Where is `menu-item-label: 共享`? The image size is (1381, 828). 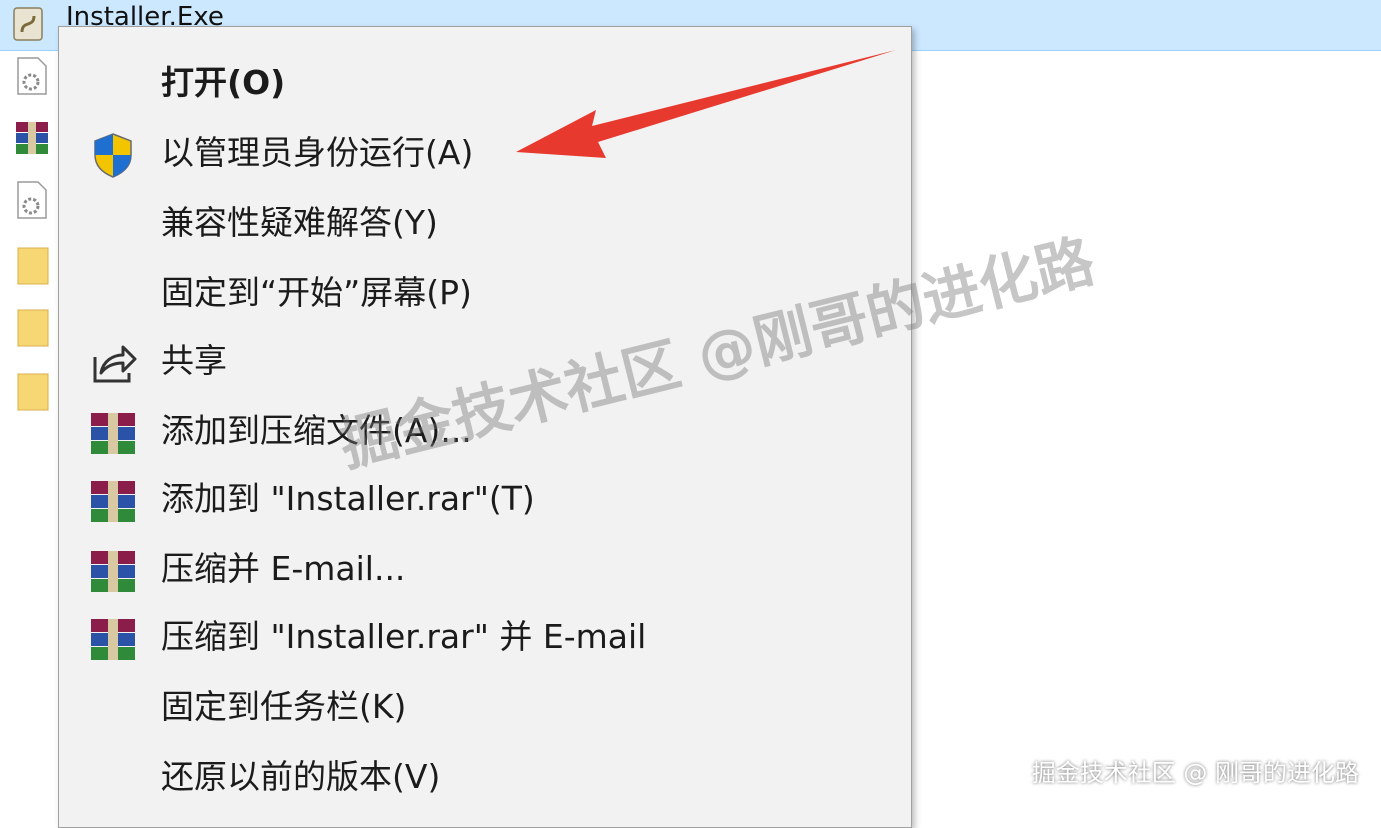
menu-item-label: 共享 is located at coordinates (194, 360).